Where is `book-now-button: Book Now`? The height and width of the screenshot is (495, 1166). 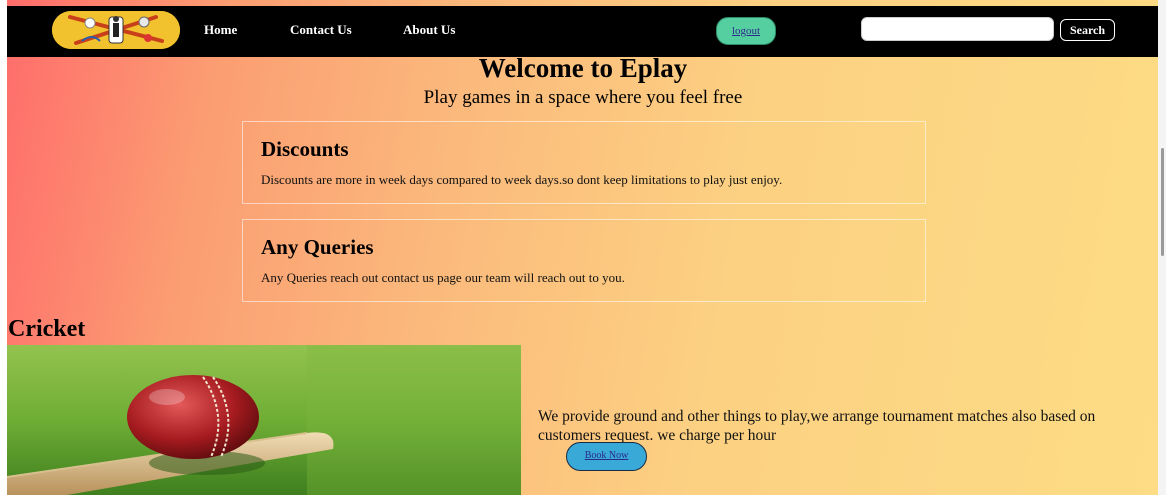
book-now-button: Book Now is located at coordinates (606, 456).